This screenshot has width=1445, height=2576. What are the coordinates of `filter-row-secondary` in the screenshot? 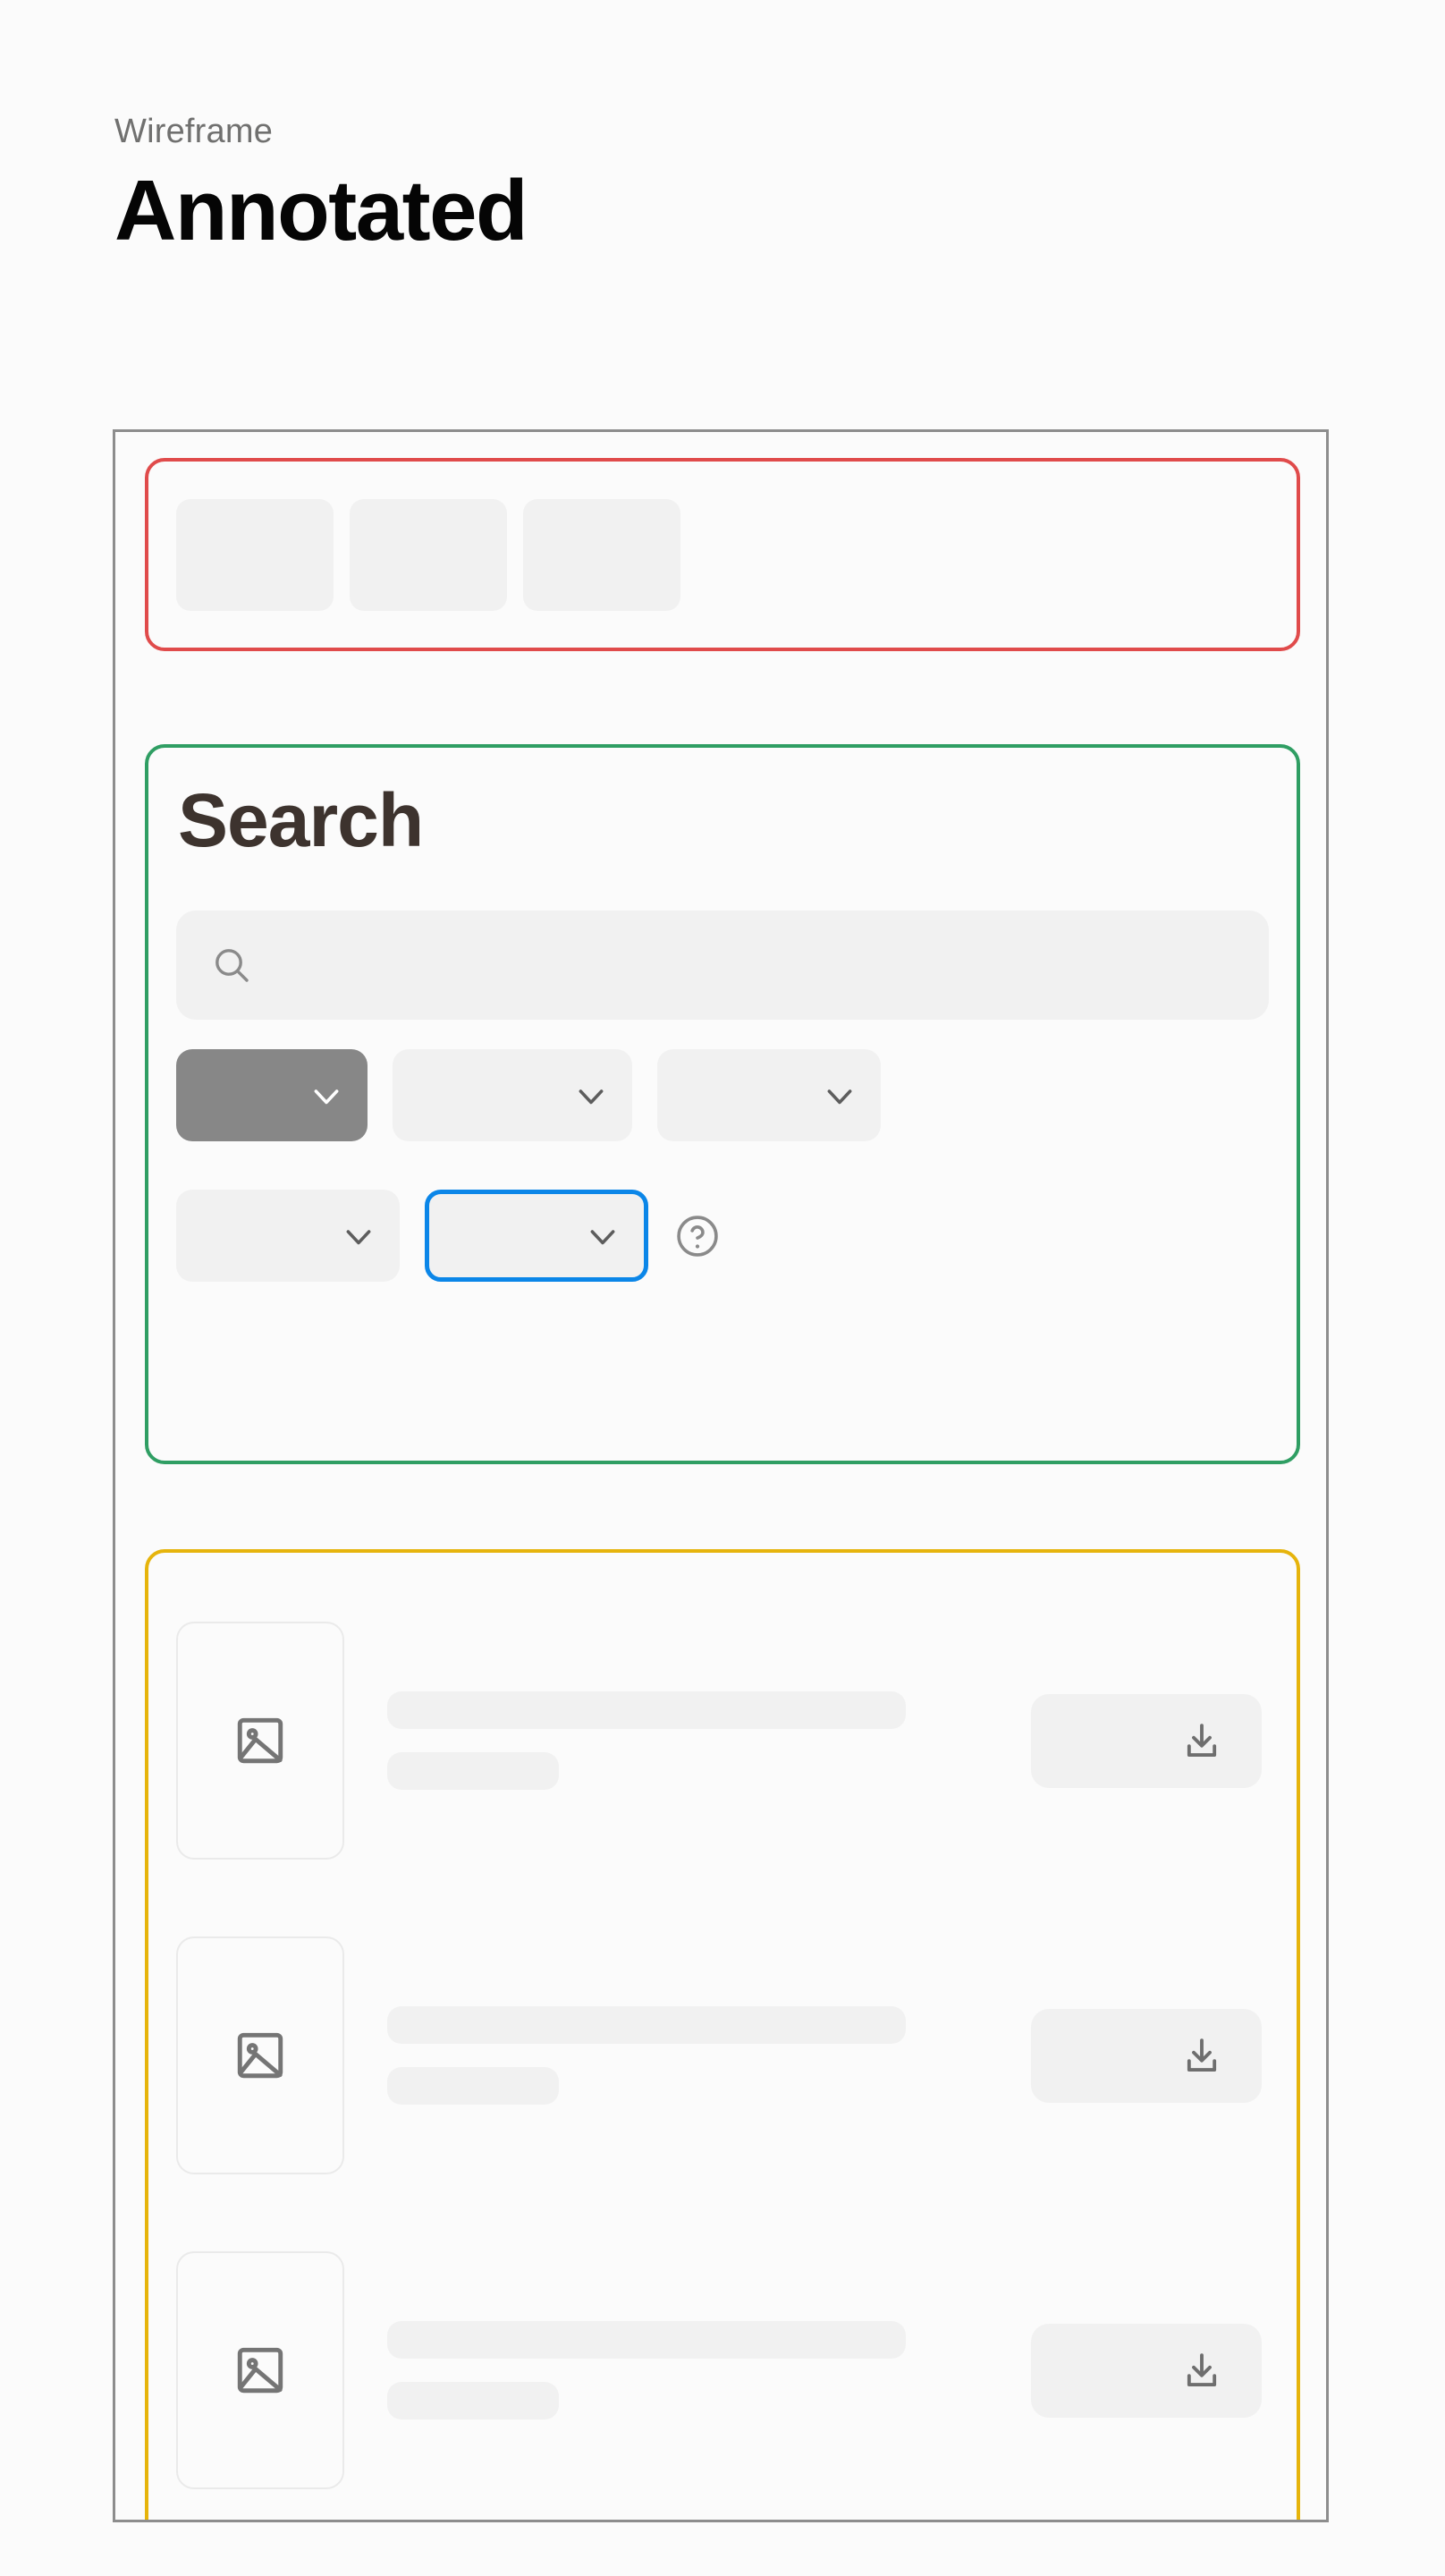 It's located at (449, 1236).